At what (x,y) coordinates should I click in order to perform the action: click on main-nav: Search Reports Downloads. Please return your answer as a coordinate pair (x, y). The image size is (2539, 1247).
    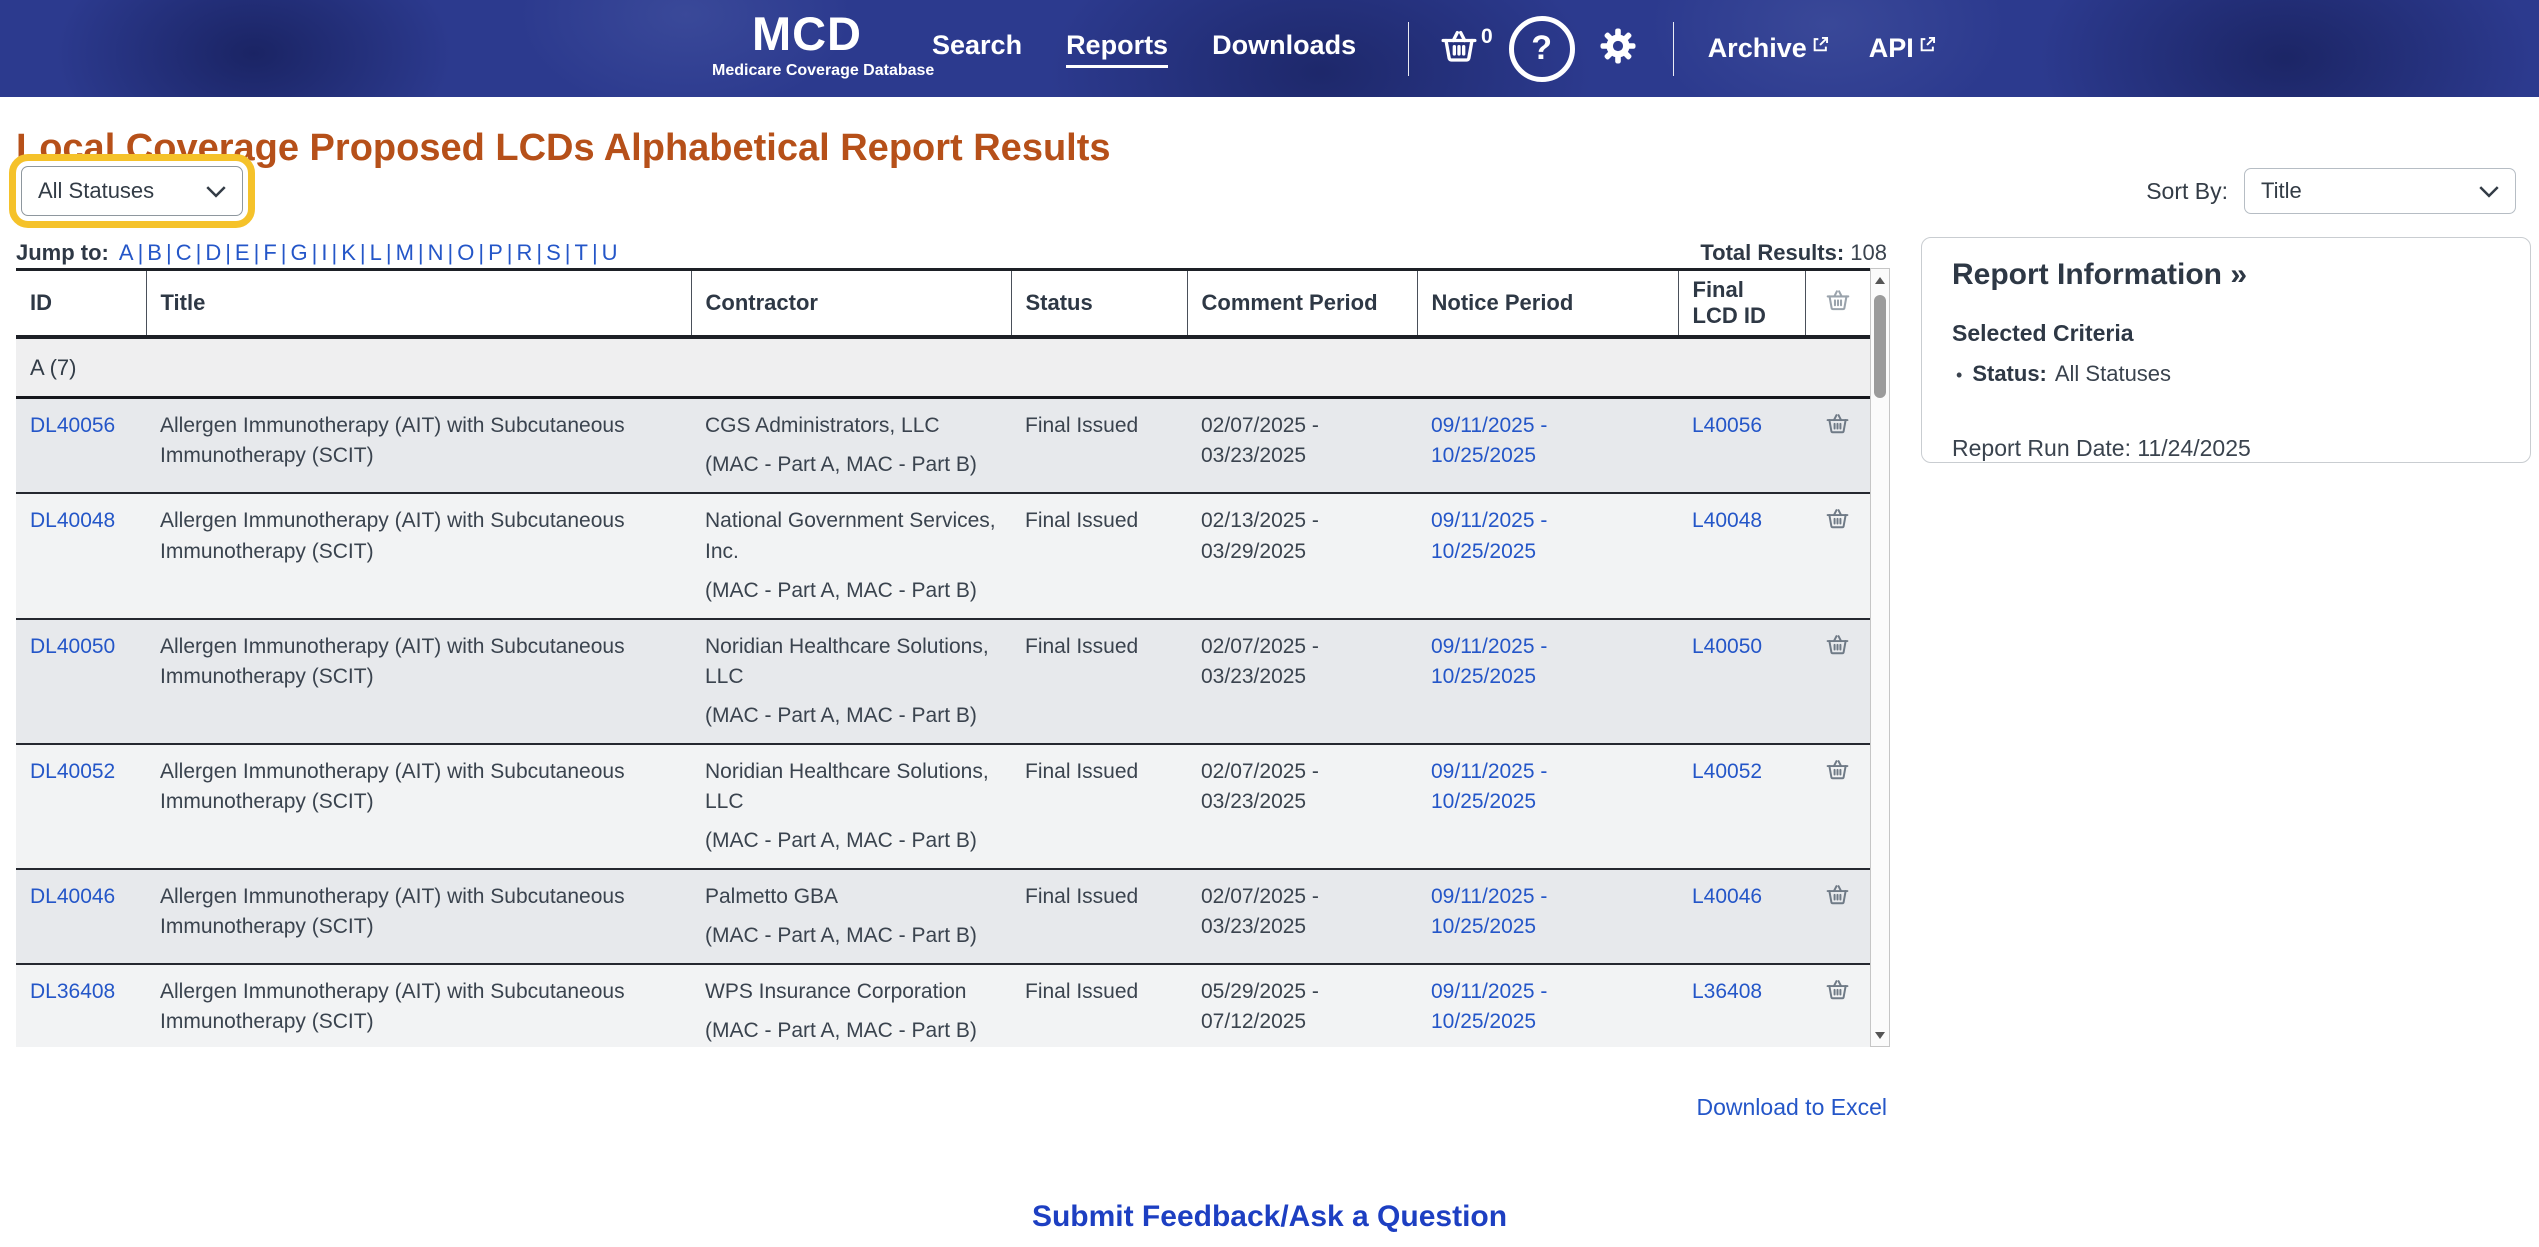
    Looking at the image, I should click on (1144, 48).